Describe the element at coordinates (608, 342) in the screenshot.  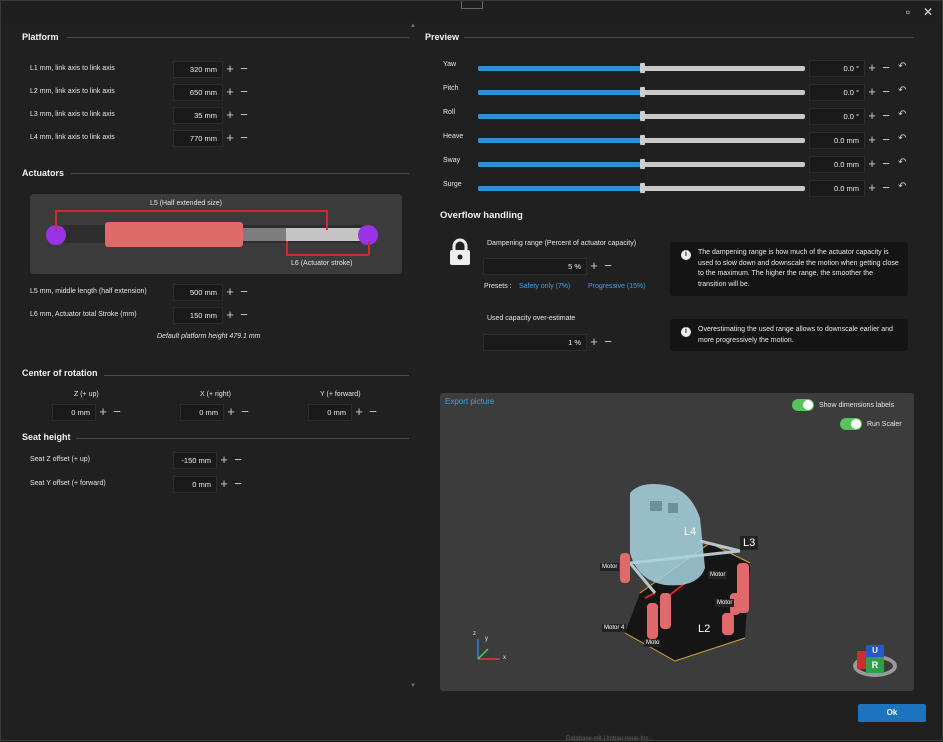
I see `overestimate-minus-button: −` at that location.